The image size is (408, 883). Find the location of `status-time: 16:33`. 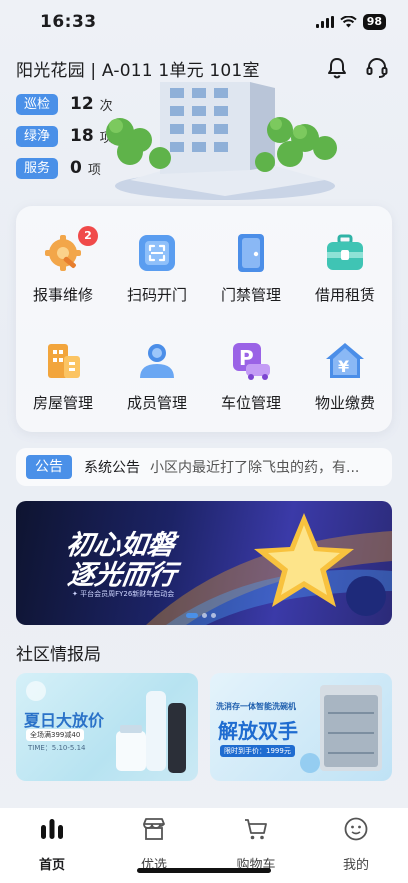

status-time: 16:33 is located at coordinates (68, 22).